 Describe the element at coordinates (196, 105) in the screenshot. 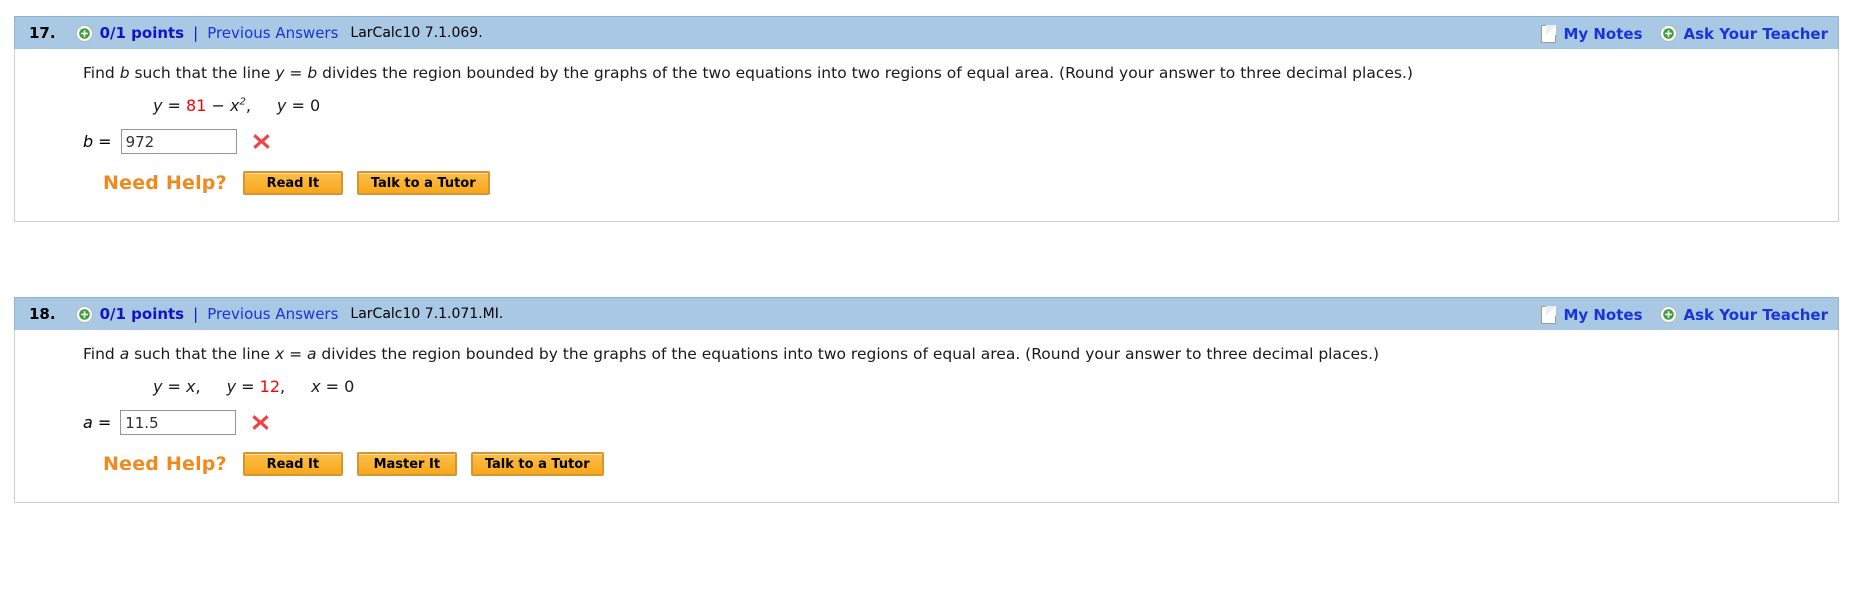

I see `equation-highlighted-value: 81` at that location.